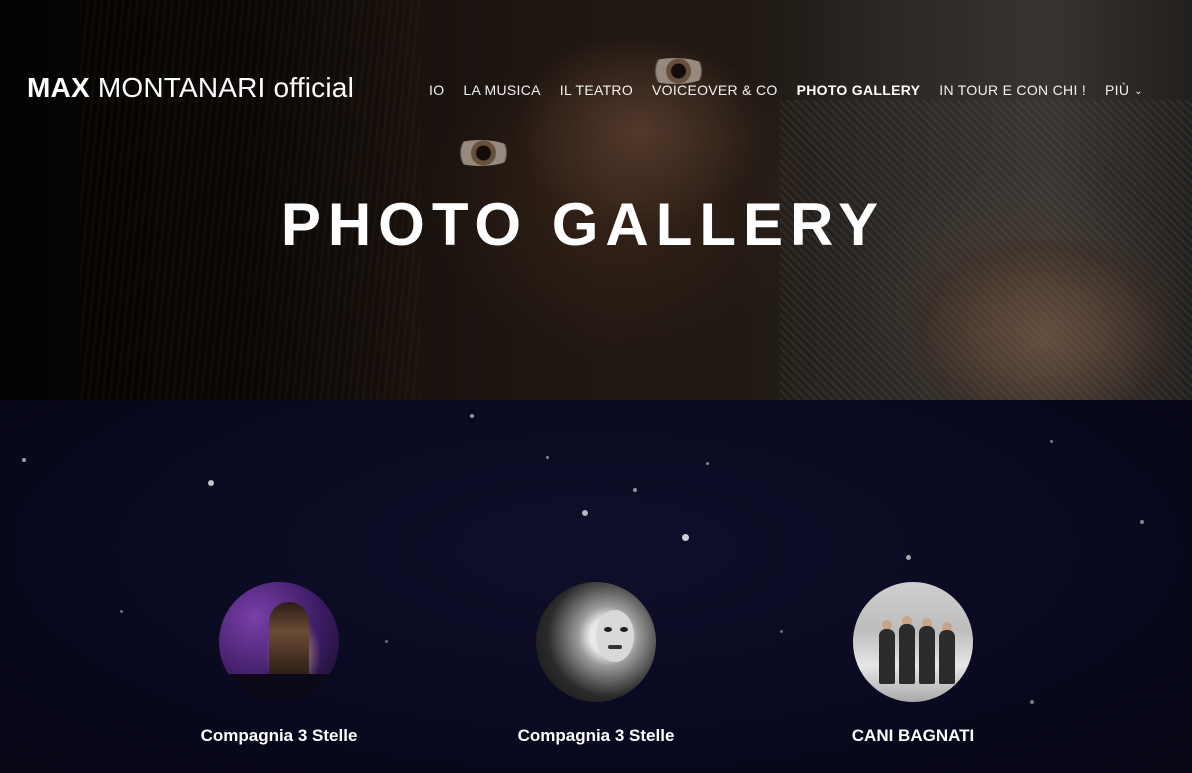 The height and width of the screenshot is (773, 1192). What do you see at coordinates (436, 90) in the screenshot?
I see `nav-item-io: IO` at bounding box center [436, 90].